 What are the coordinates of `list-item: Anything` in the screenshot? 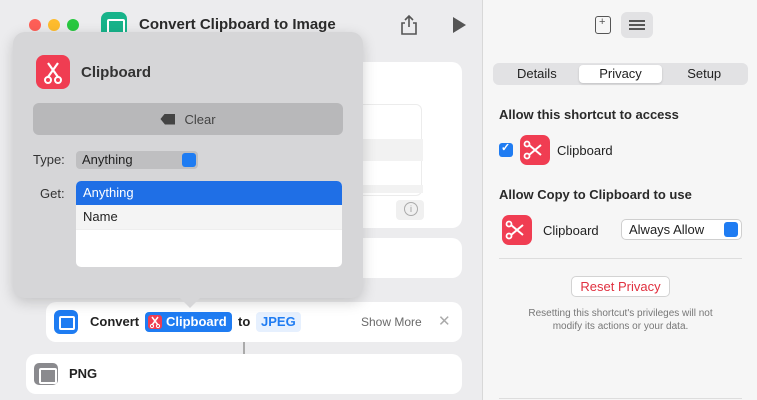 It's located at (209, 193).